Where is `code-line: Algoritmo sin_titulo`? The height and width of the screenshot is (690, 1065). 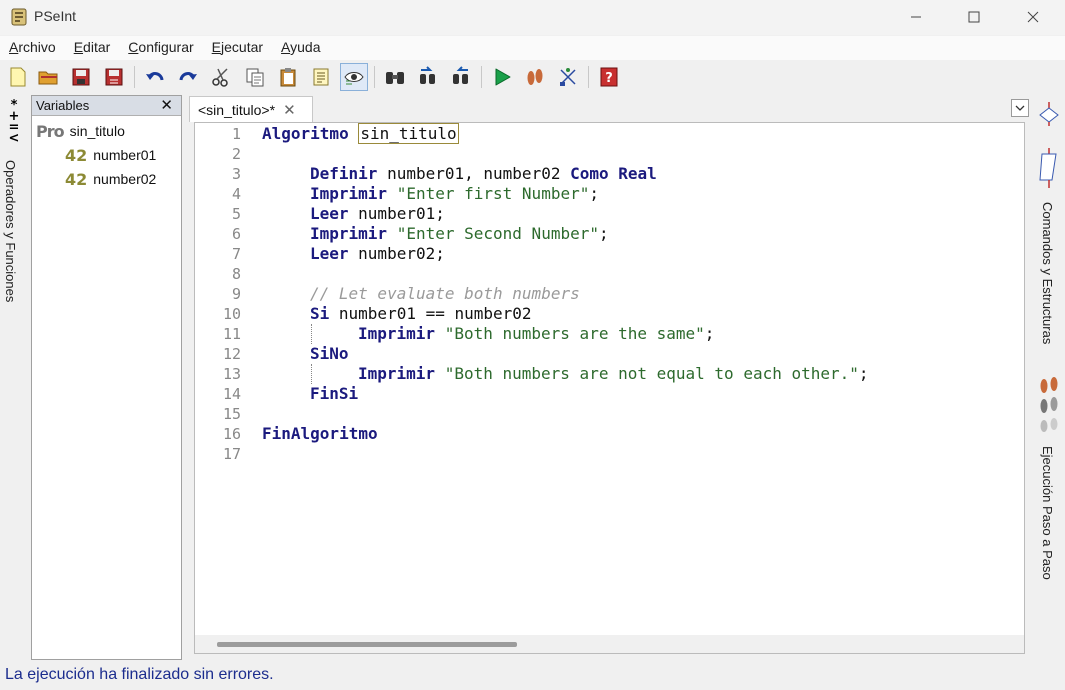 code-line: Algoritmo sin_titulo is located at coordinates (360, 133).